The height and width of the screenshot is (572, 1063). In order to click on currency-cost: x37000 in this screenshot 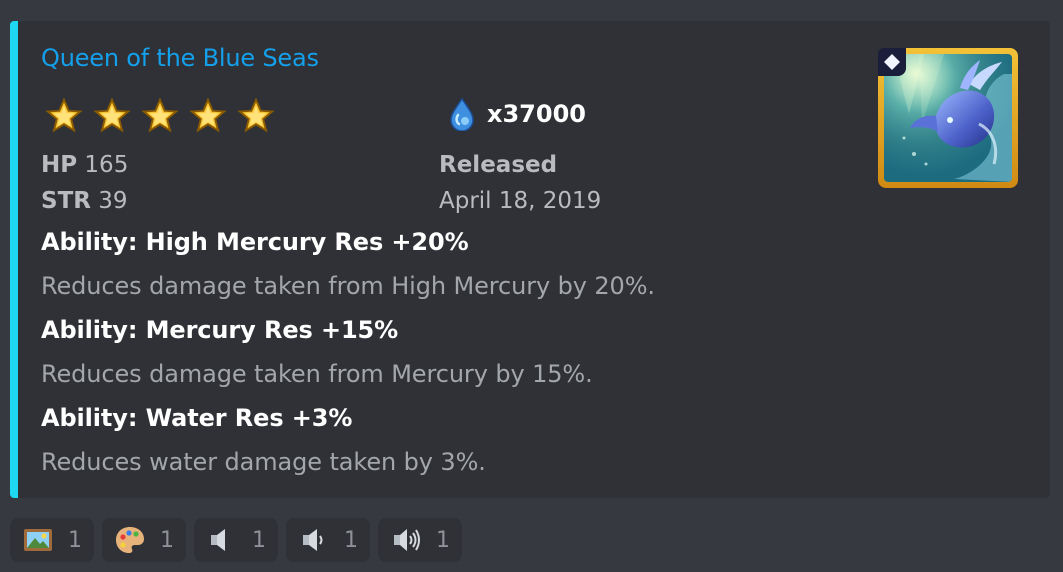, I will do `click(516, 114)`.